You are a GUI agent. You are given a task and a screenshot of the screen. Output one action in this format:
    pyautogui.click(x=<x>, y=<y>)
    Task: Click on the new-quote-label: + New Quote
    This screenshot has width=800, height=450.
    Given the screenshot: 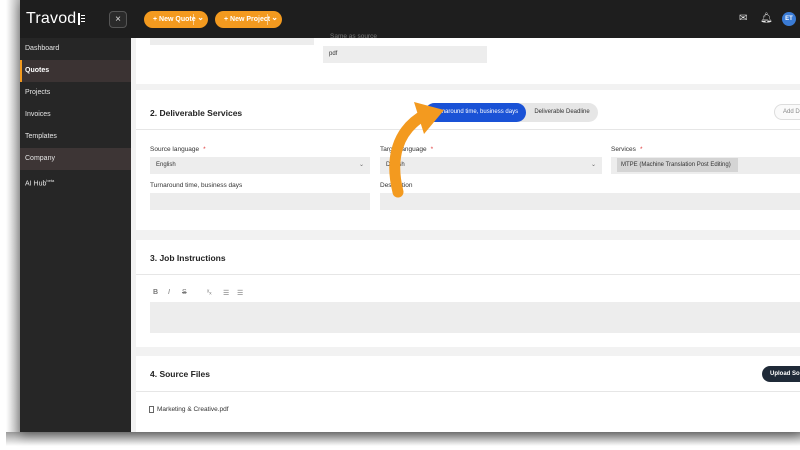 What is the action you would take?
    pyautogui.click(x=174, y=19)
    